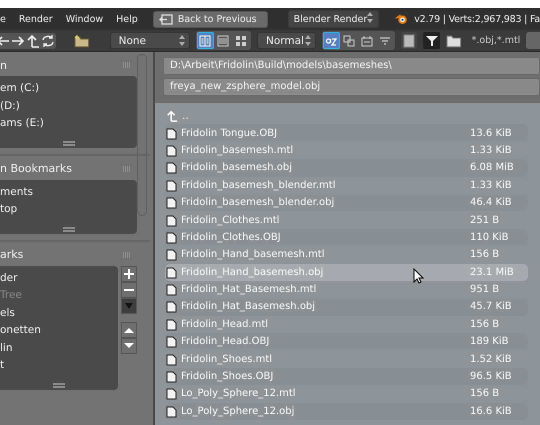 This screenshot has height=425, width=540. Describe the element at coordinates (129, 330) in the screenshot. I see `move-up-button` at that location.